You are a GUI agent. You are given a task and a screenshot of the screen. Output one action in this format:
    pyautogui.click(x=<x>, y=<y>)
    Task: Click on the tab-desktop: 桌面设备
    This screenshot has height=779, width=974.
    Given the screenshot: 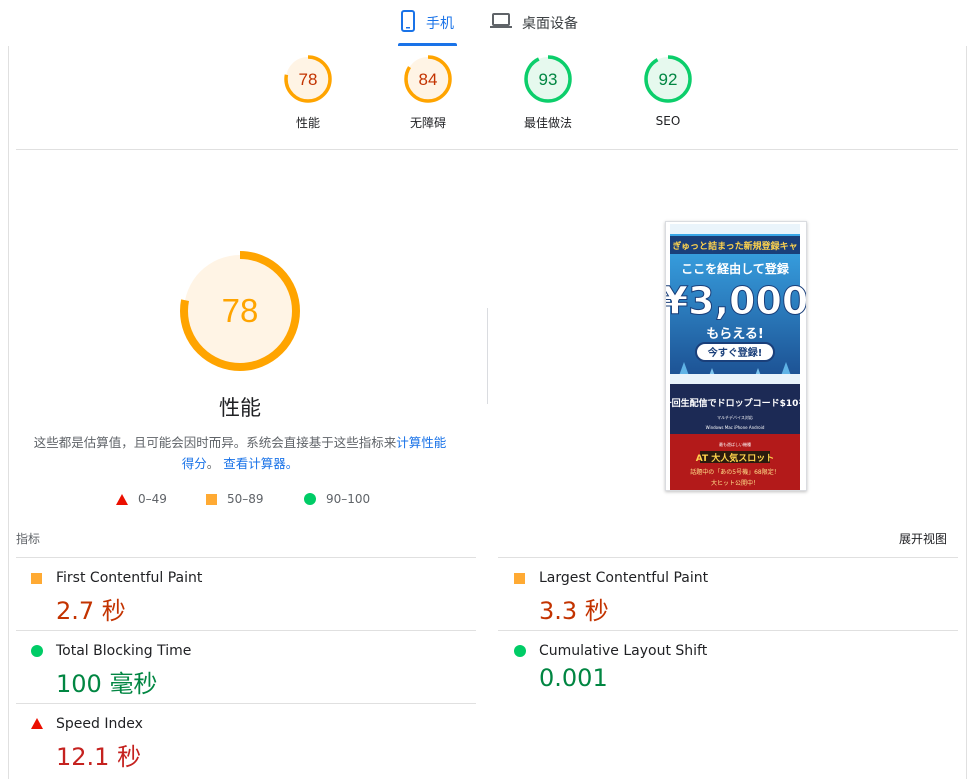 What is the action you would take?
    pyautogui.click(x=534, y=23)
    